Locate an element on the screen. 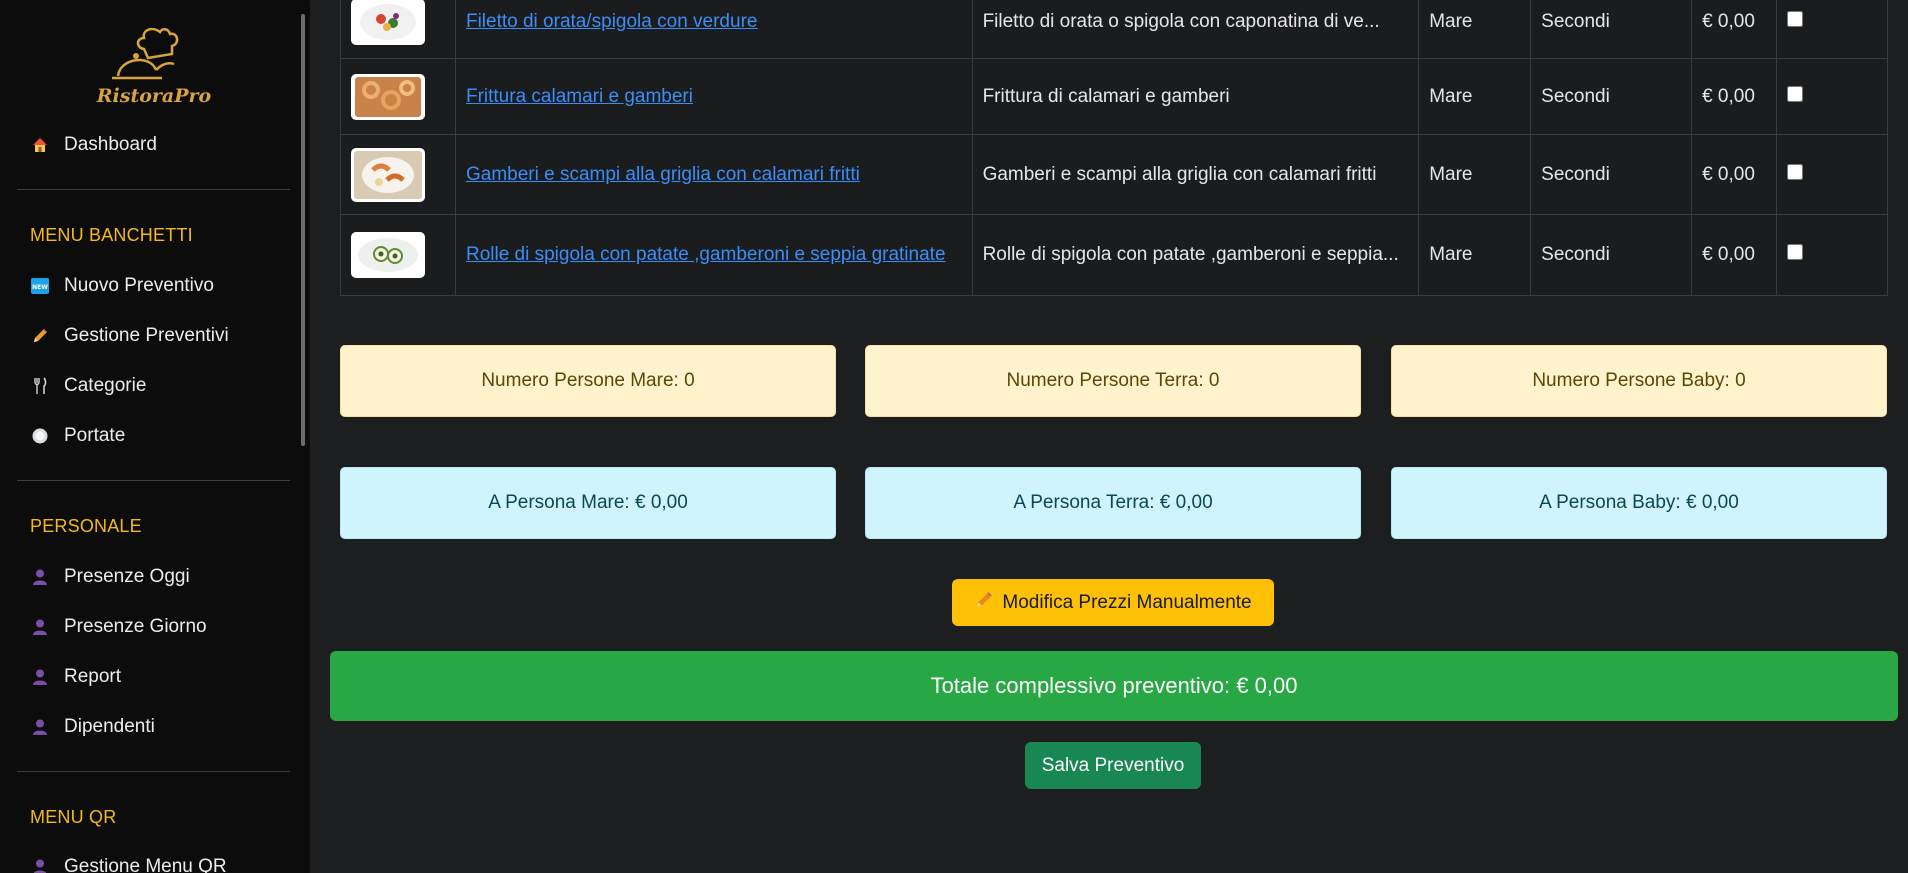 The height and width of the screenshot is (873, 1908). sidebar-item-nuovo-preventivo: NEW Nuovo Preventivo is located at coordinates (122, 286).